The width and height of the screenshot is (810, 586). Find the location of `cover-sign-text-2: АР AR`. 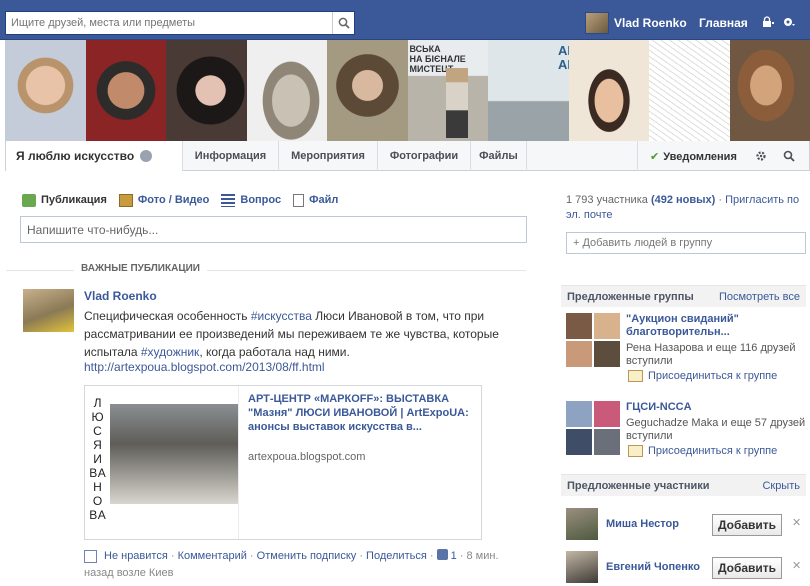

cover-sign-text-2: АР AR is located at coordinates (563, 57).